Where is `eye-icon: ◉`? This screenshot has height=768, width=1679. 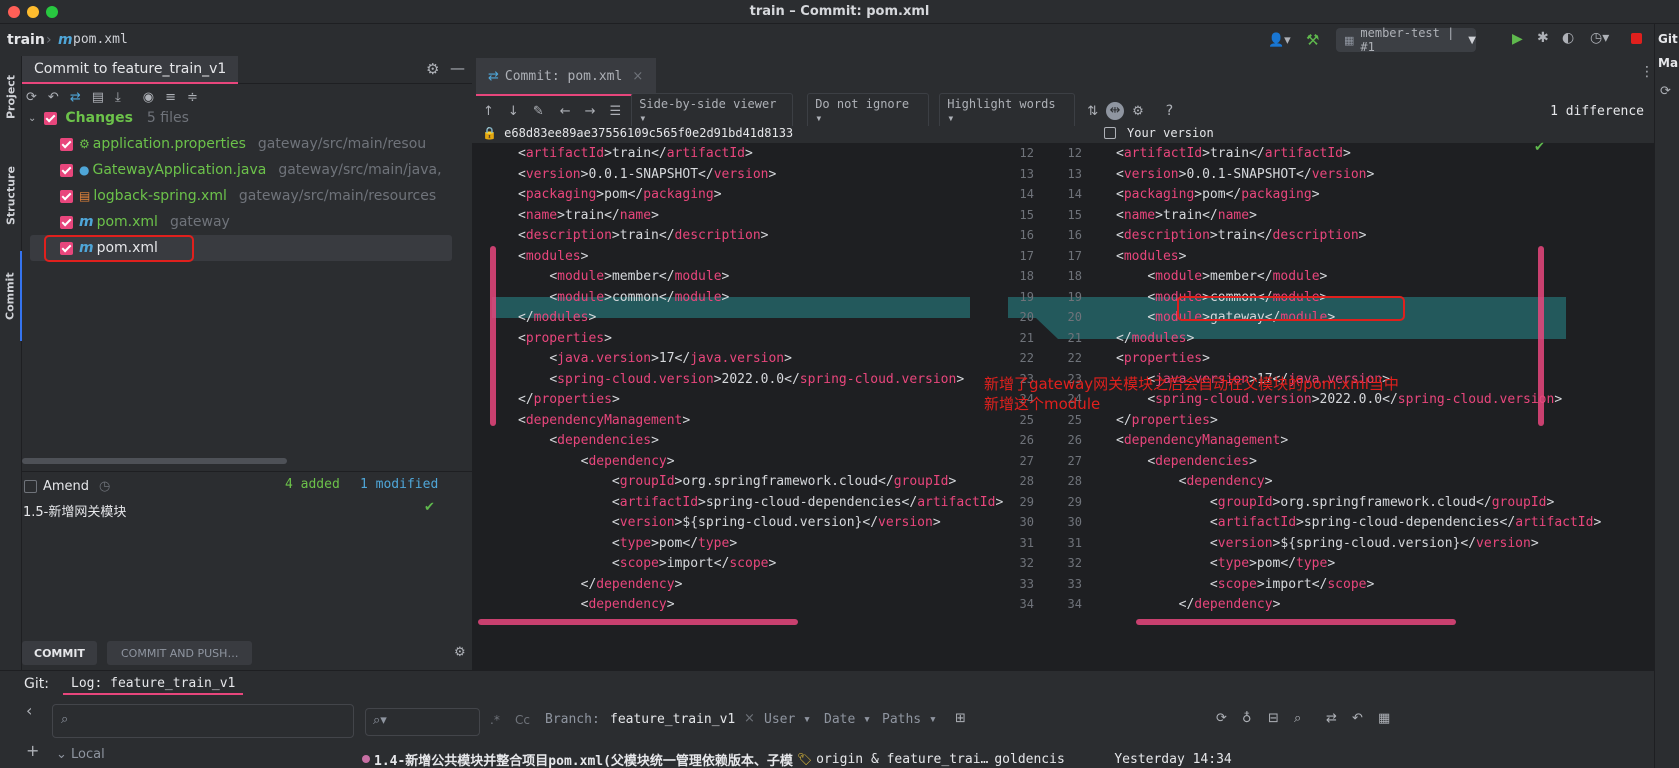 eye-icon: ◉ is located at coordinates (148, 97).